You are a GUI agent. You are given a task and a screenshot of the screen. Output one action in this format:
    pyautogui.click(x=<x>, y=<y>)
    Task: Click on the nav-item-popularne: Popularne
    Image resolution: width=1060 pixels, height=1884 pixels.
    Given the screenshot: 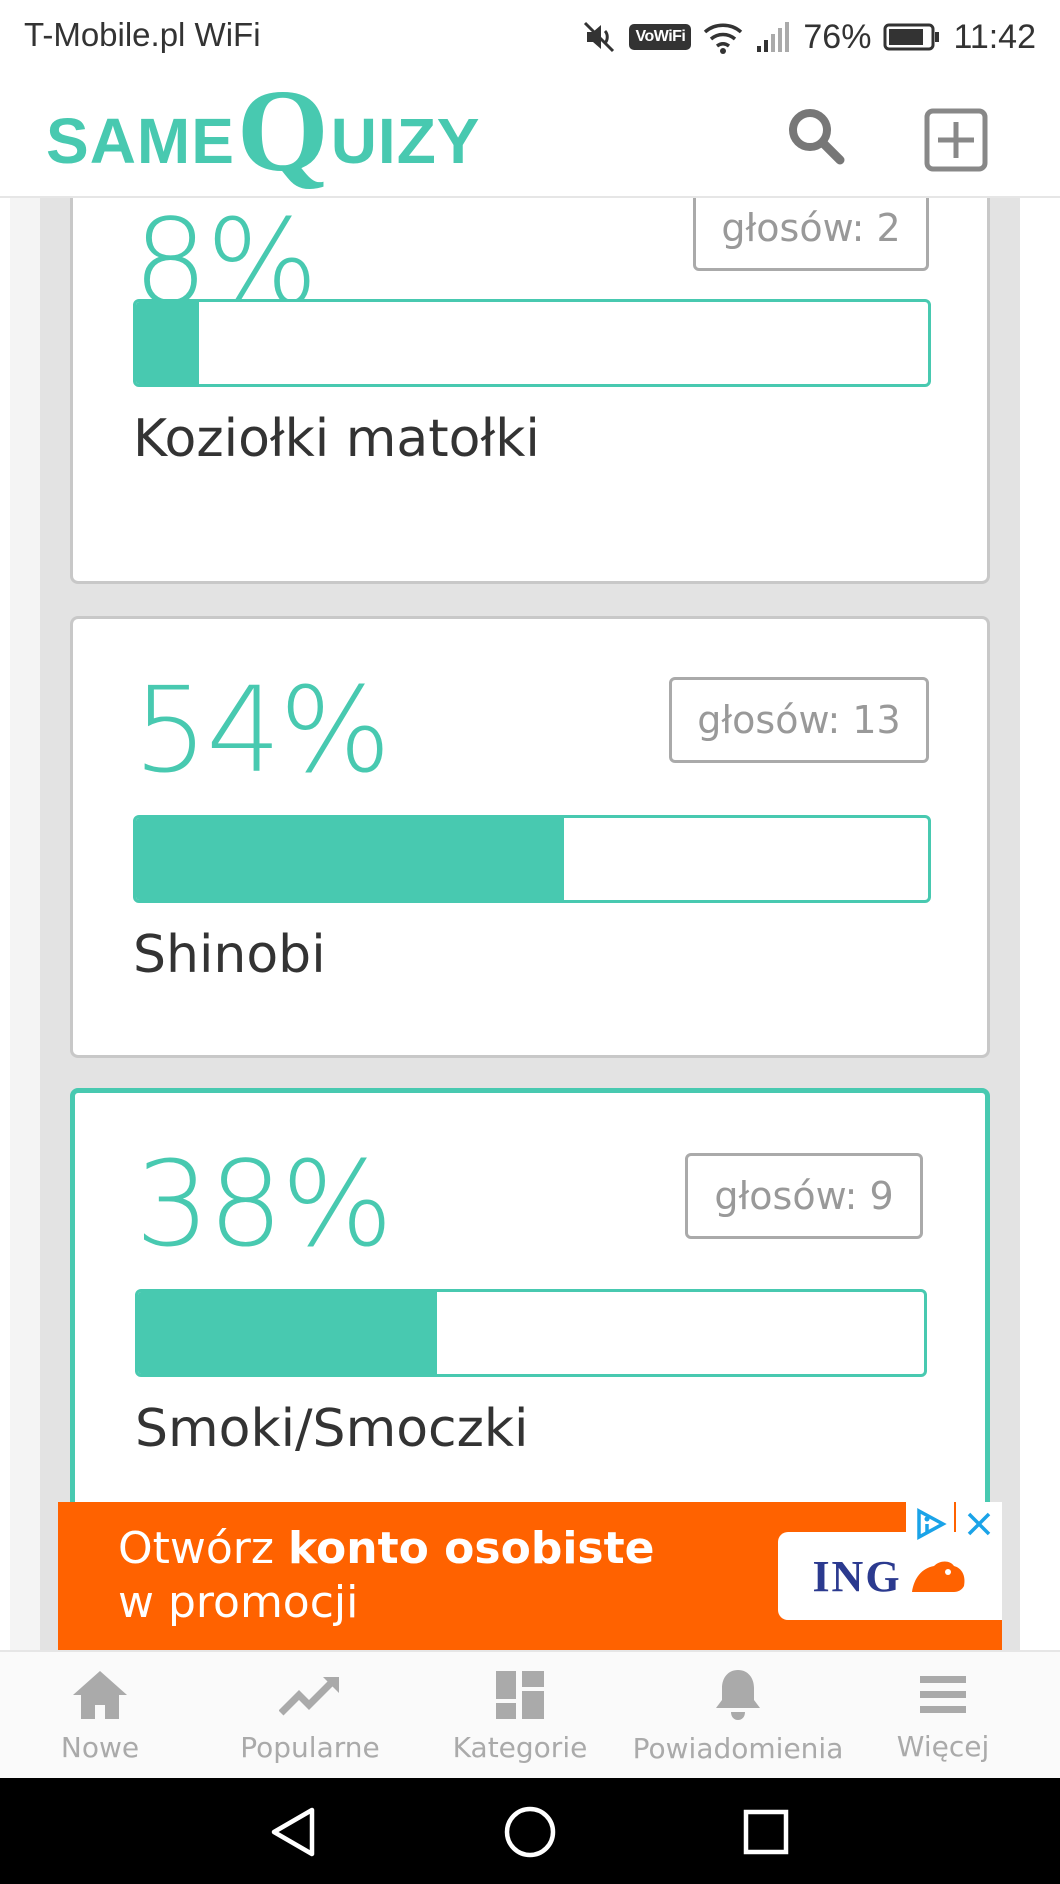 What is the action you would take?
    pyautogui.click(x=310, y=1716)
    